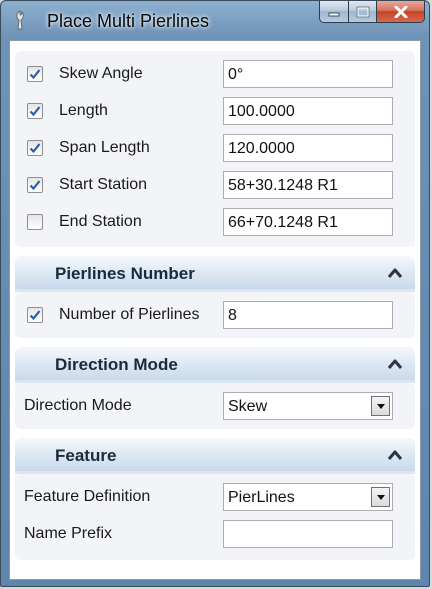 The width and height of the screenshot is (432, 589). I want to click on skew-angle-field: 0°, so click(308, 74).